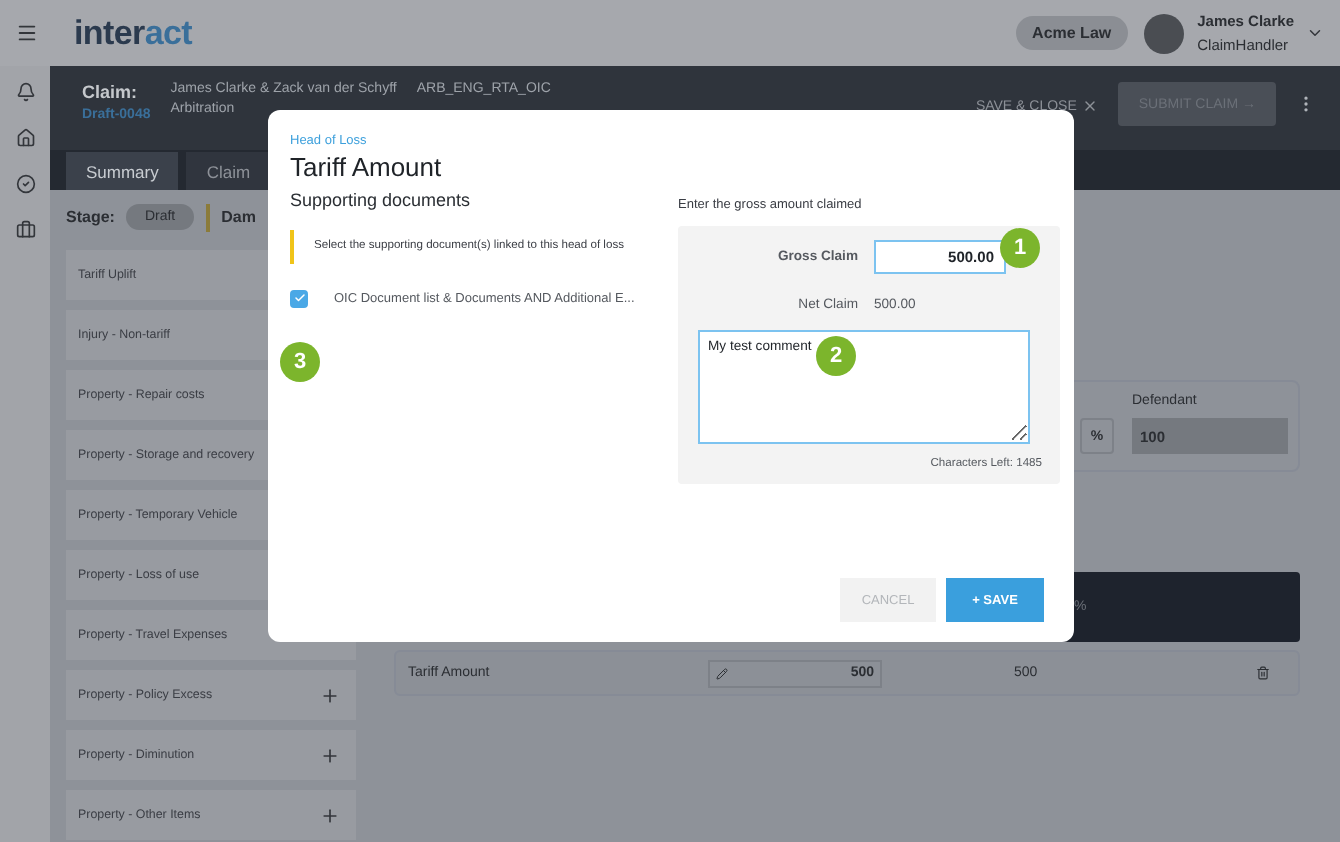 The width and height of the screenshot is (1340, 842). What do you see at coordinates (1072, 33) in the screenshot?
I see `organisation-badge: Acme Law` at bounding box center [1072, 33].